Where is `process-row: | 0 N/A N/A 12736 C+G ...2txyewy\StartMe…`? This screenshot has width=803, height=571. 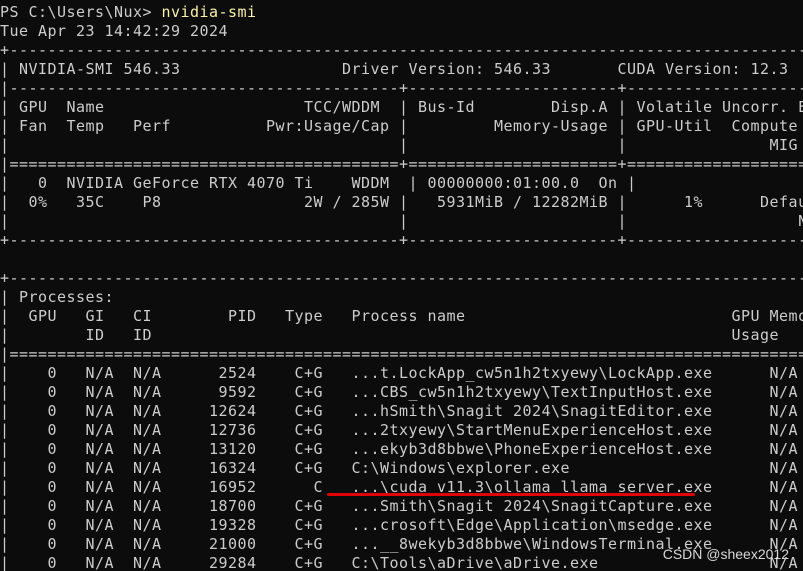
process-row: | 0 N/A N/A 12736 C+G ...2txyewy\StartMe… is located at coordinates (401, 430).